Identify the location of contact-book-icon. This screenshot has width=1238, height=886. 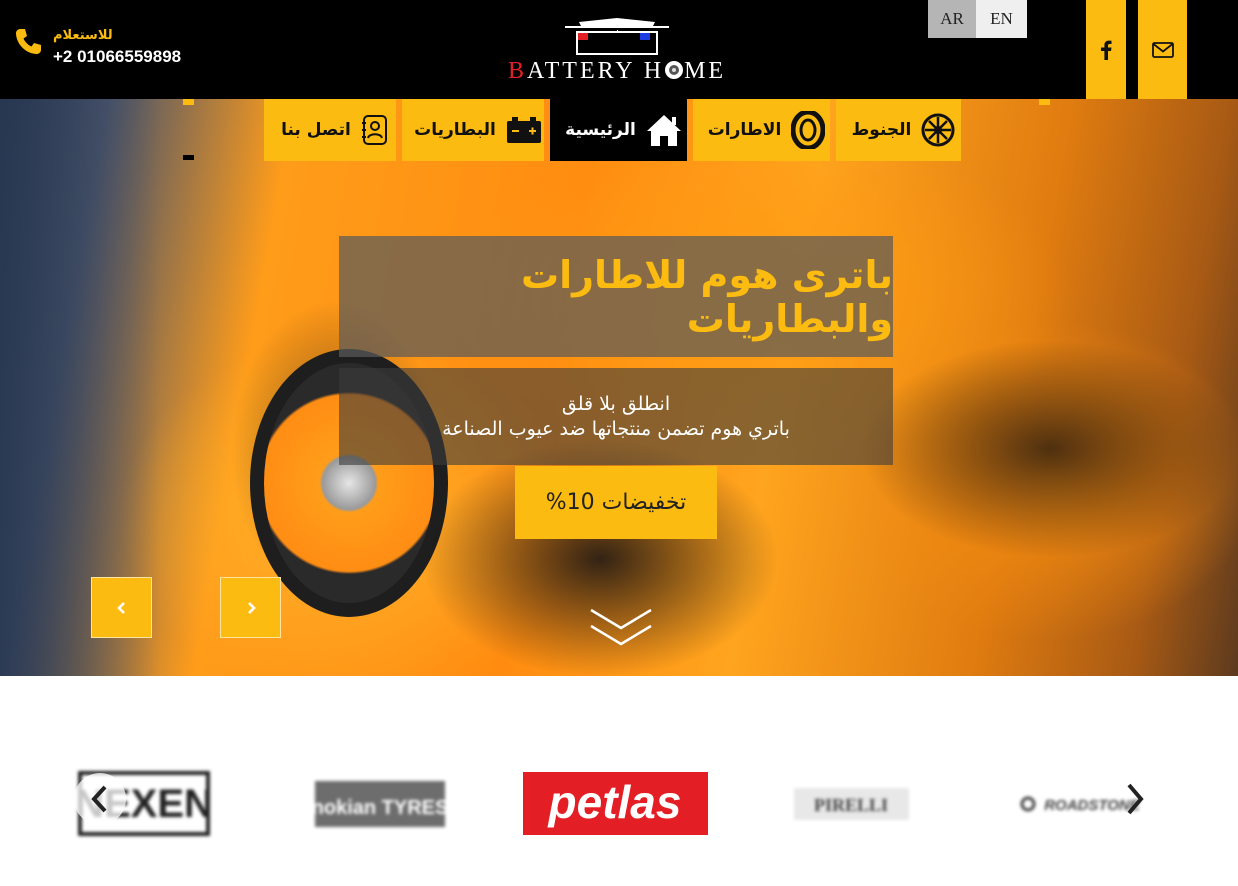
(374, 130).